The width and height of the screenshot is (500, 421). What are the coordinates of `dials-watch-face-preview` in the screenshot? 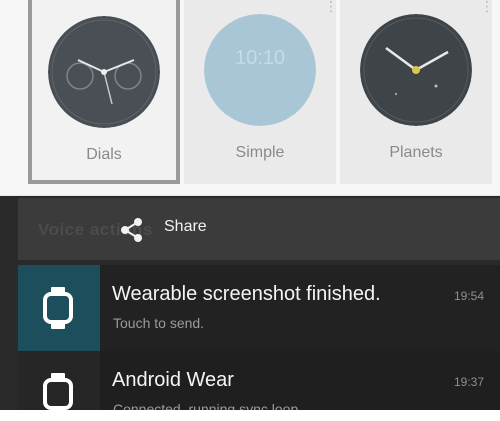 It's located at (104, 72).